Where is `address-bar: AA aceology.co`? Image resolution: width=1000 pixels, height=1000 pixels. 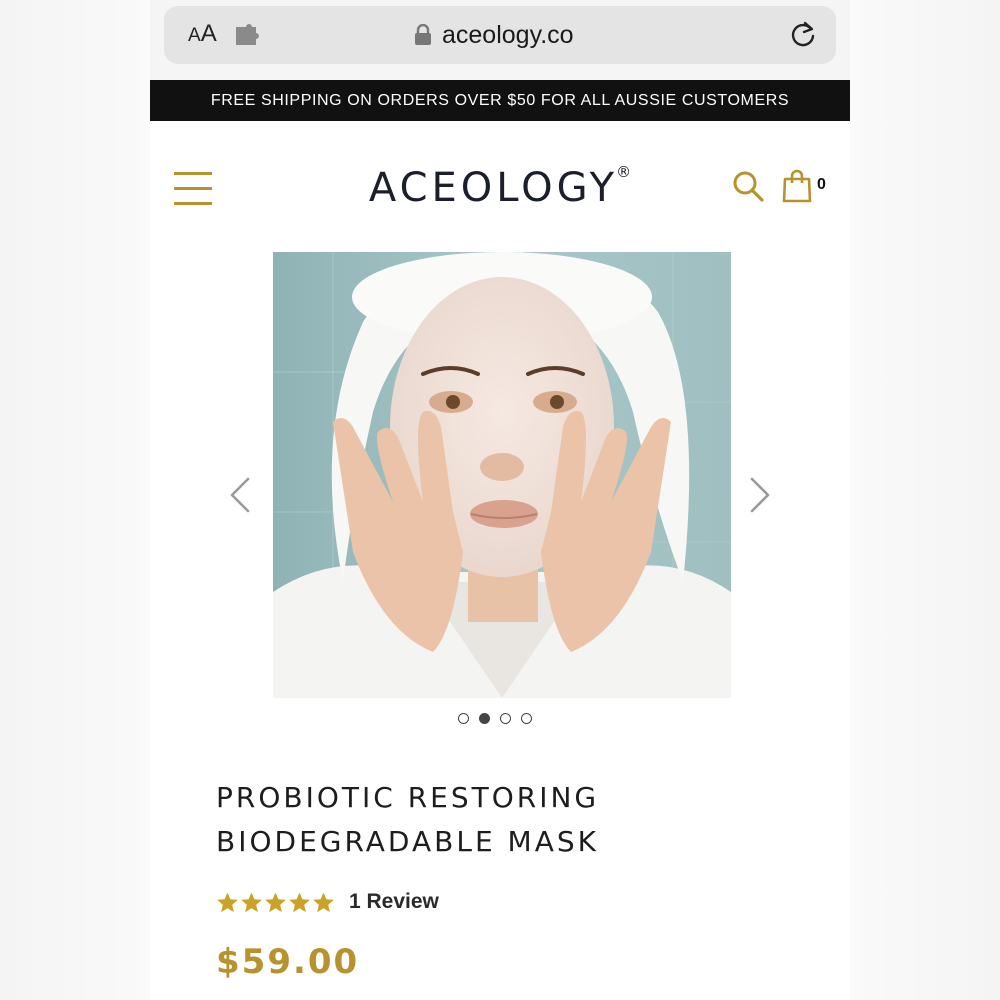
address-bar: AA aceology.co is located at coordinates (500, 35).